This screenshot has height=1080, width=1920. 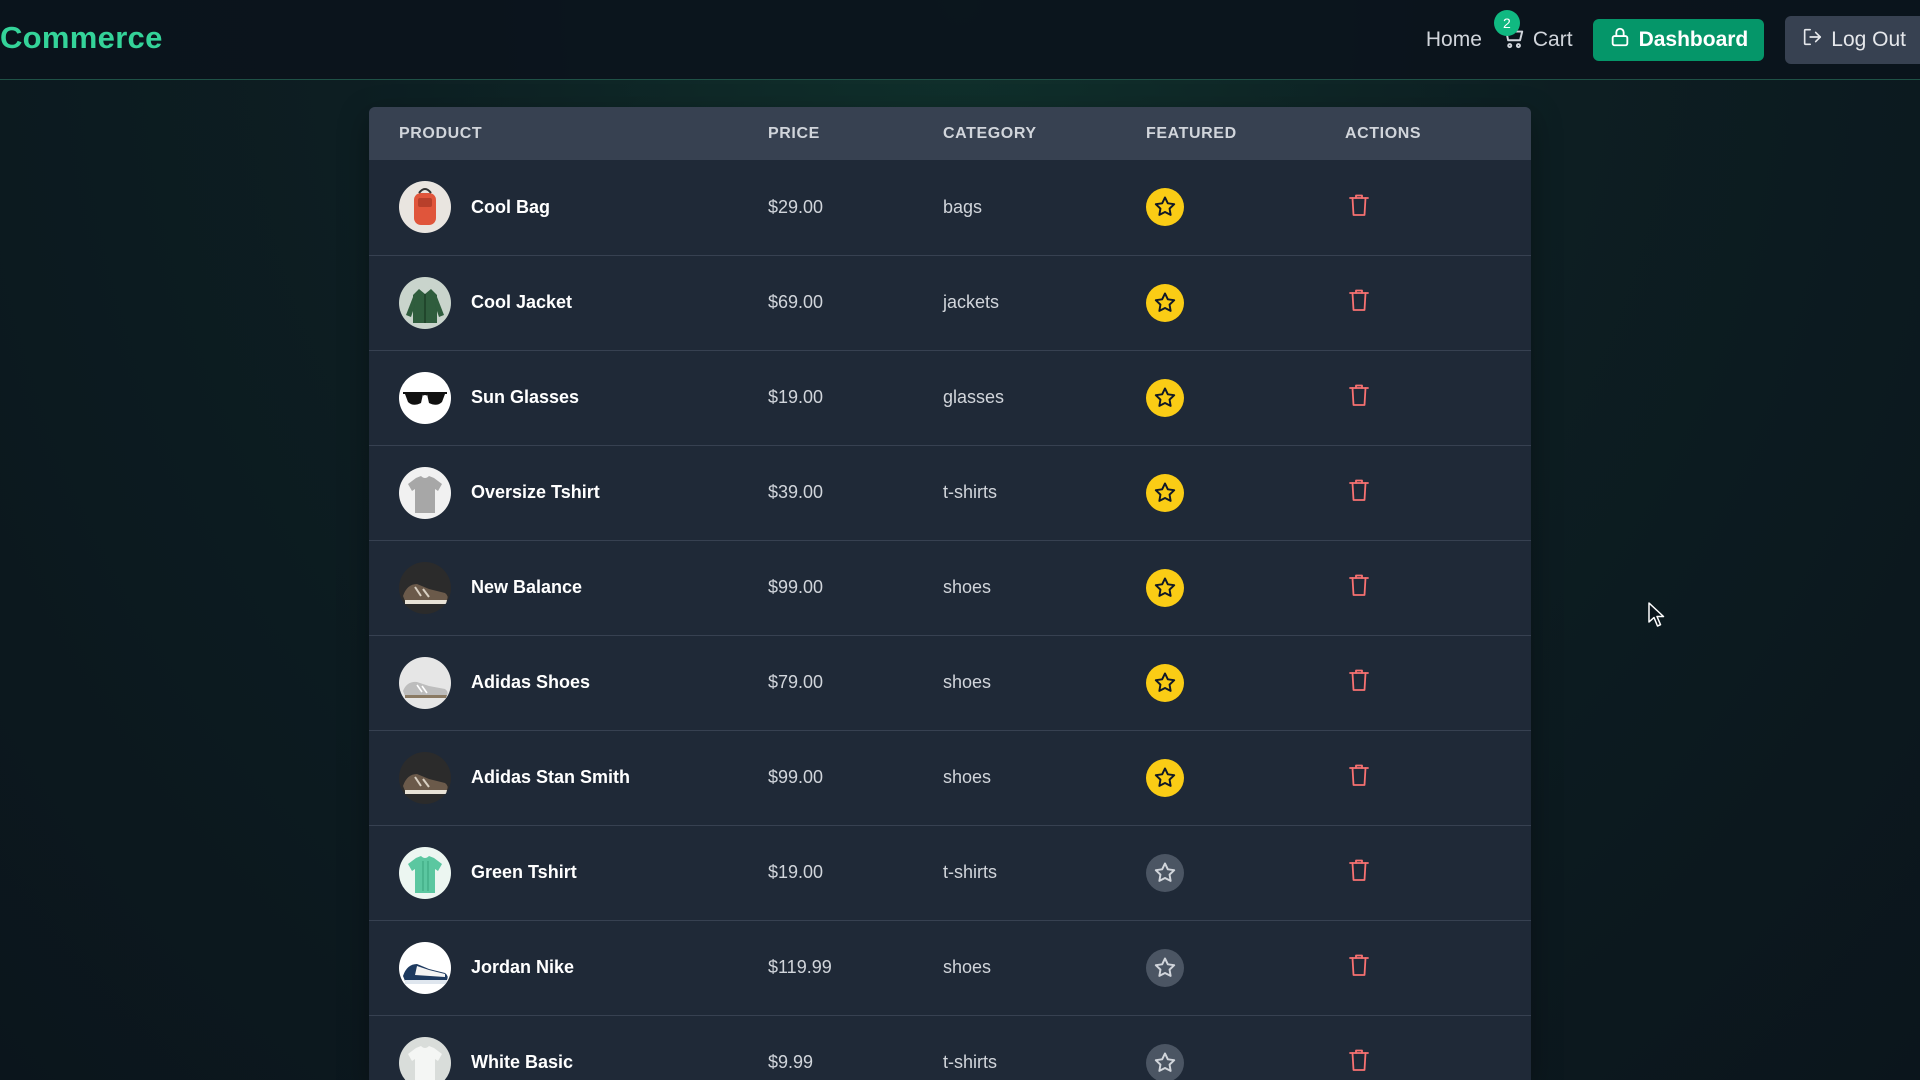 I want to click on table-row: White Basic $9.99 t-shirts, so click(x=950, y=1047).